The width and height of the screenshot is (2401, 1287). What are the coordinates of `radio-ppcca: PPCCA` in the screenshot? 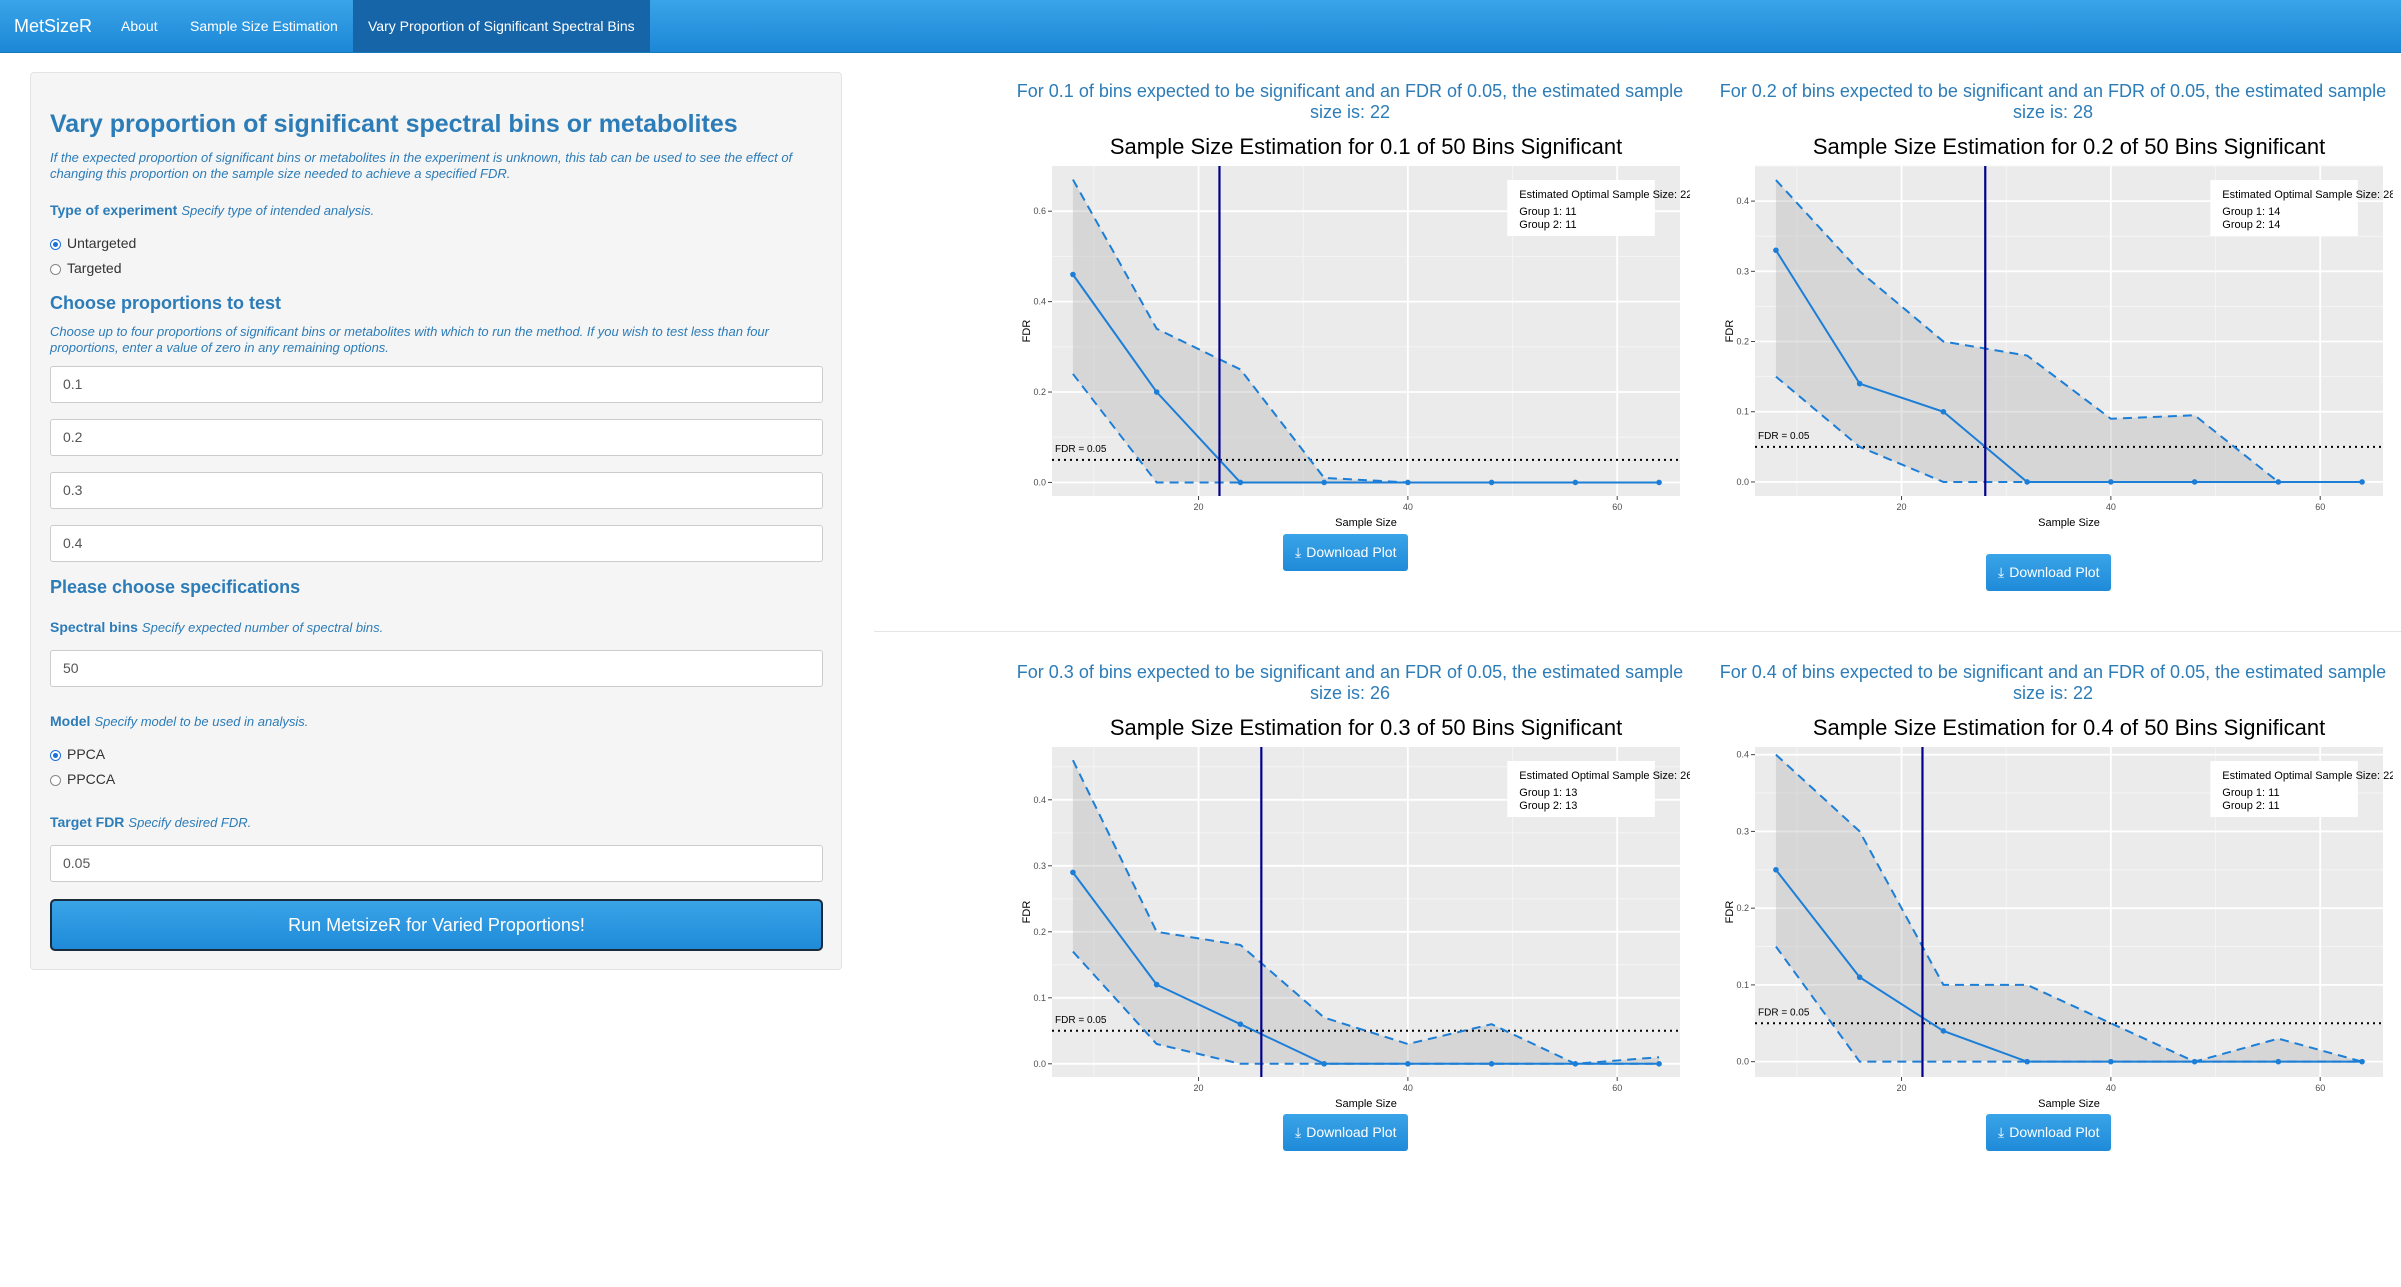 It's located at (82, 779).